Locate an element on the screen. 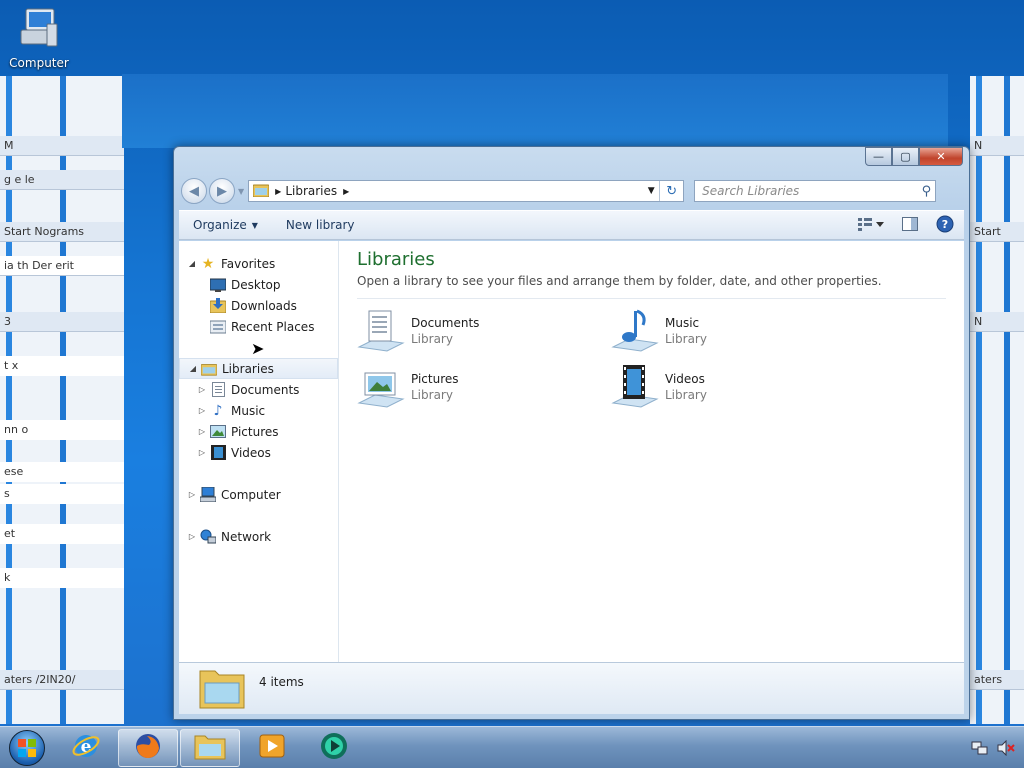  refresh-icon: ↻ is located at coordinates (672, 191).